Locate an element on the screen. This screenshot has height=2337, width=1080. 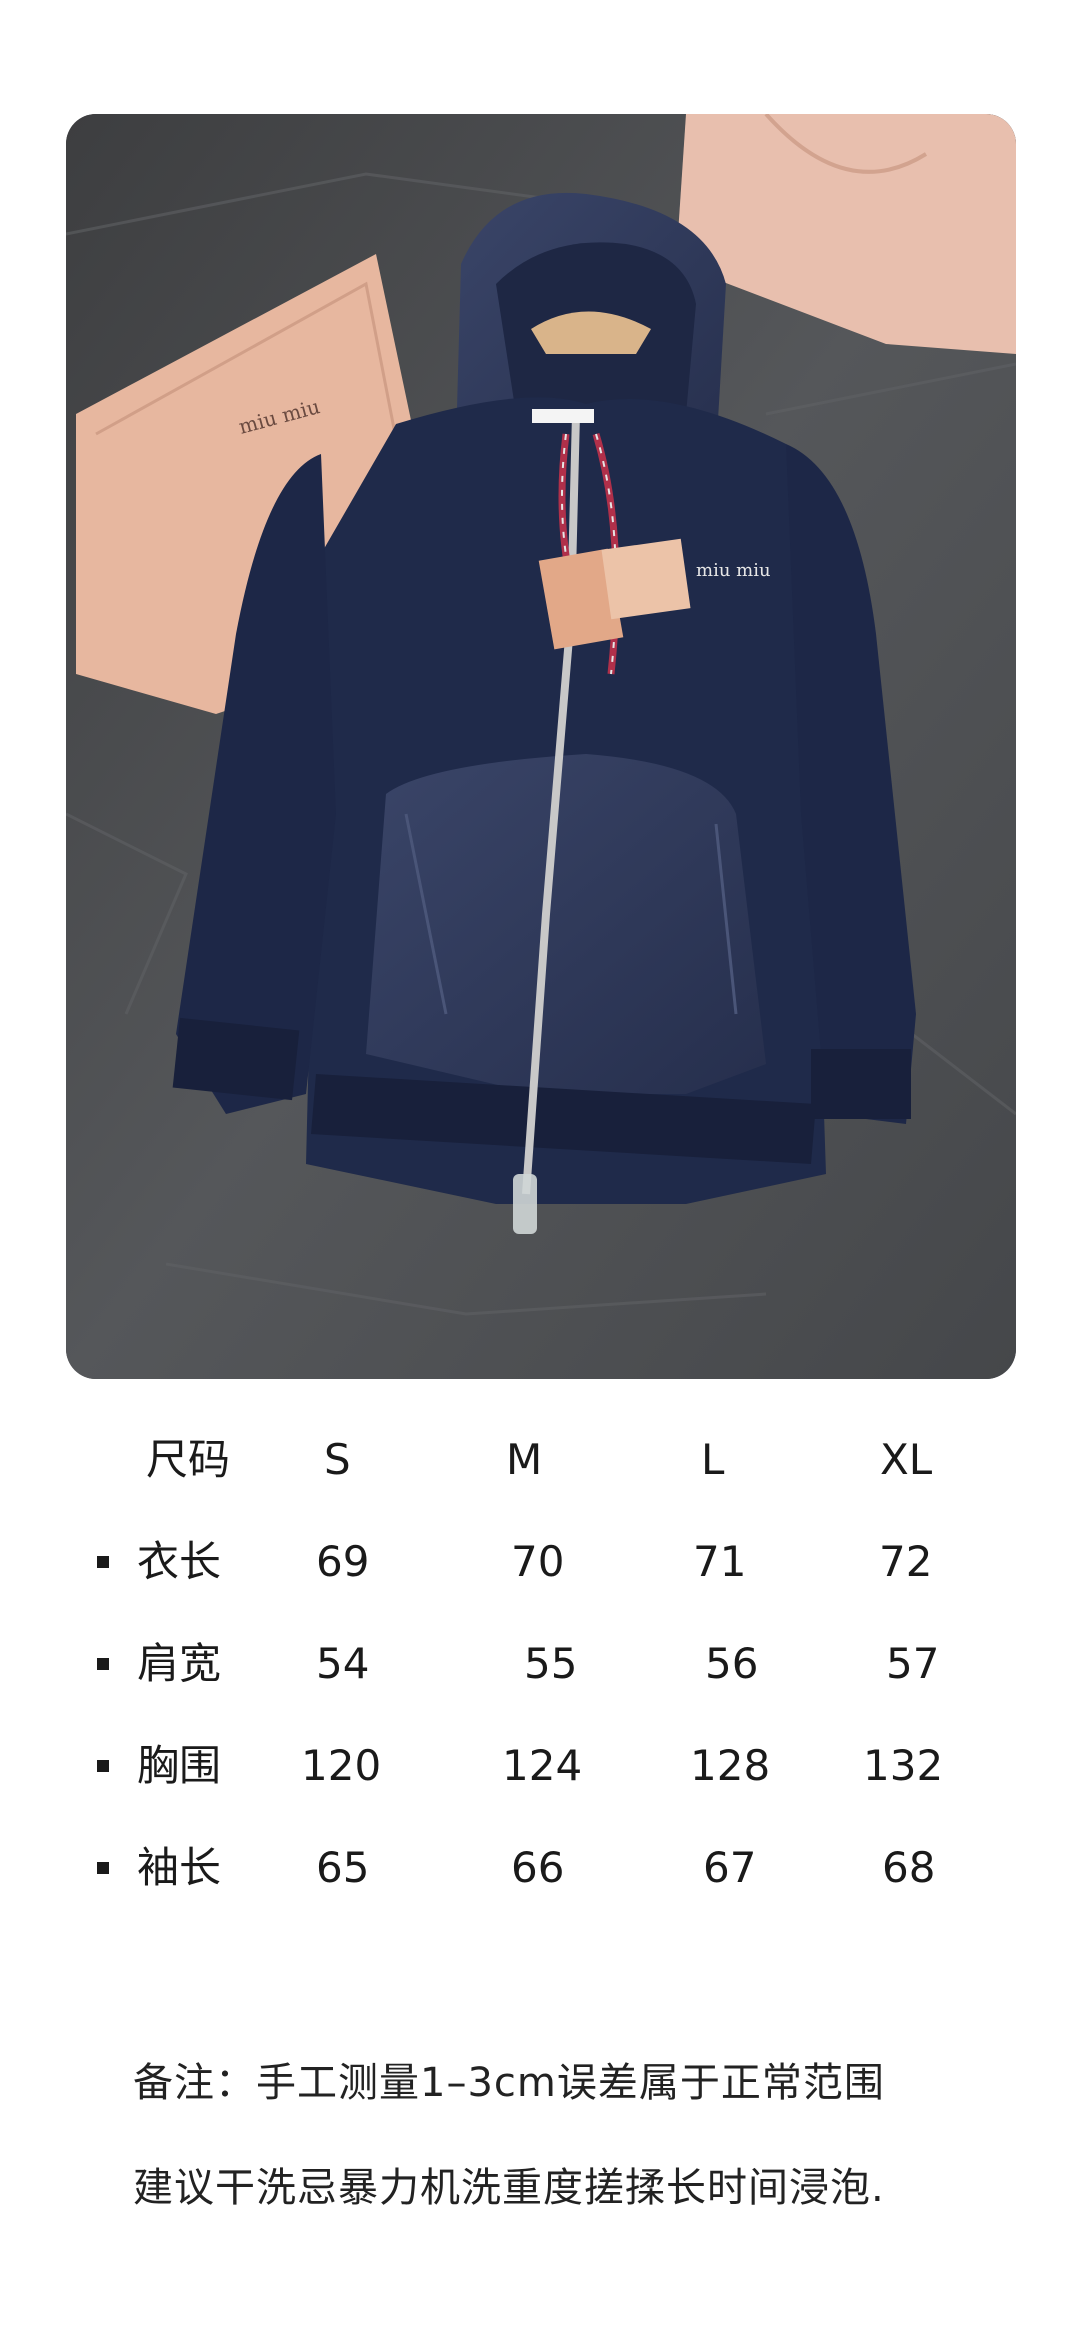
value-s: 69 is located at coordinates (343, 1561).